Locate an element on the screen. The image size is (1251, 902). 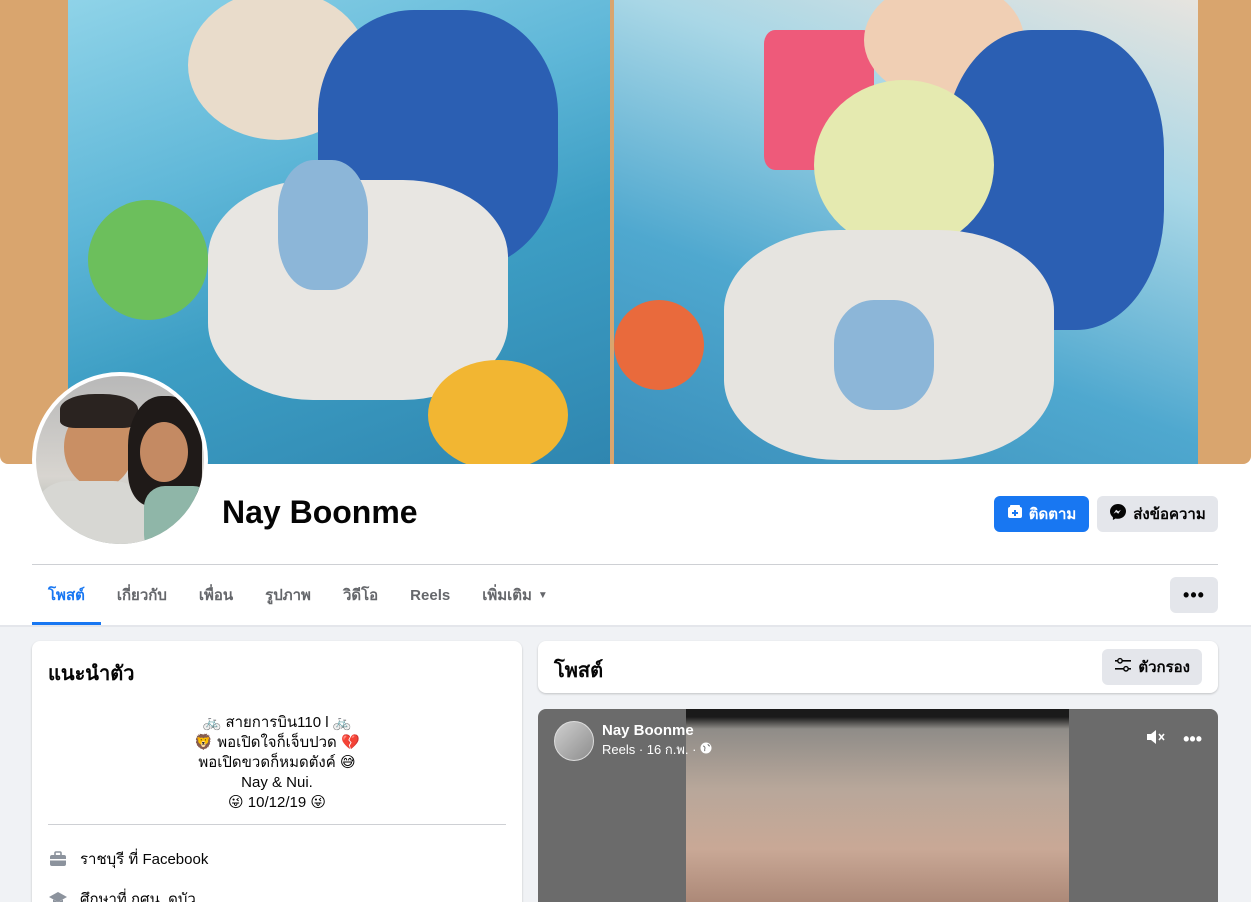
profile-name: Nay Boonme is located at coordinates (320, 512).